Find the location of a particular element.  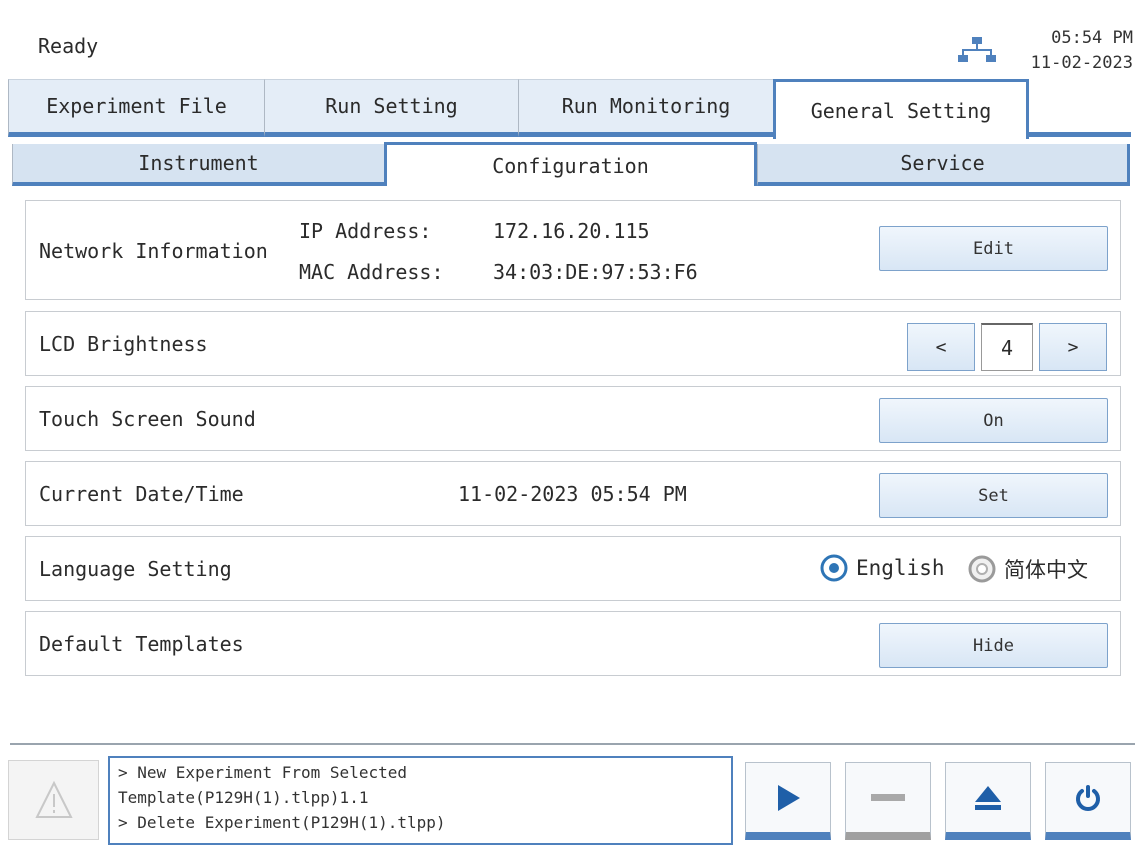

subtab-label: Instrument is located at coordinates (198, 163).